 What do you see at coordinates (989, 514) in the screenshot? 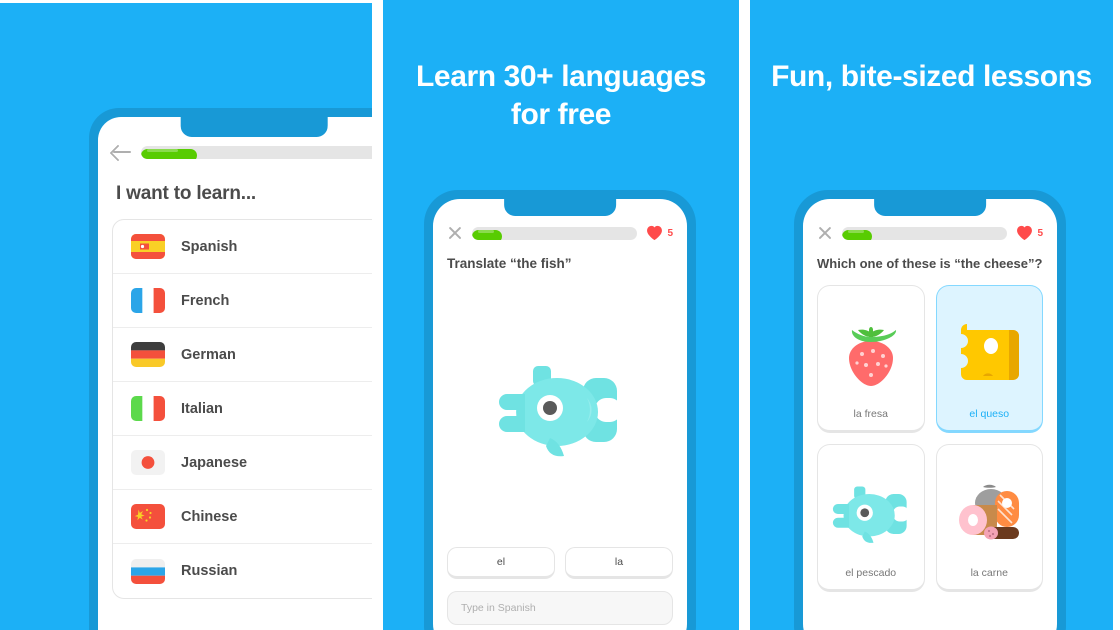
I see `meat-illustration` at bounding box center [989, 514].